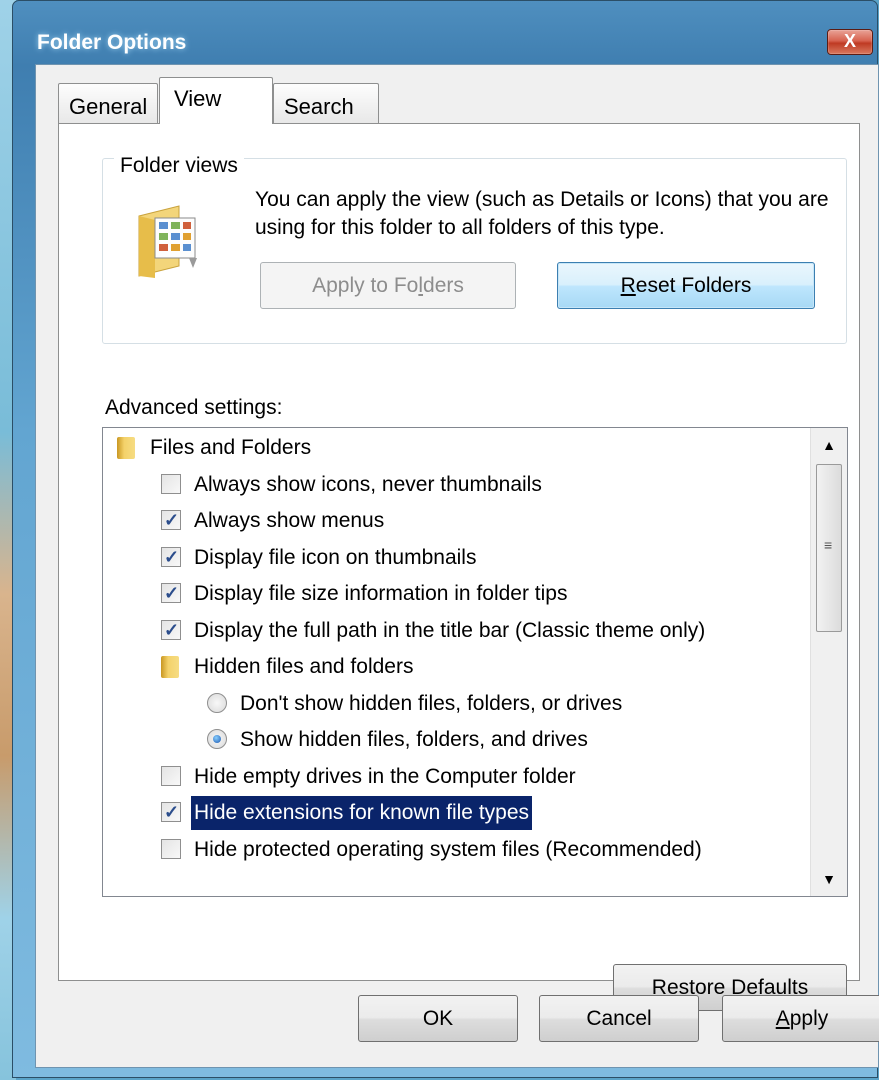  I want to click on tree-item-label: Always show icons, never thumbnails, so click(368, 484).